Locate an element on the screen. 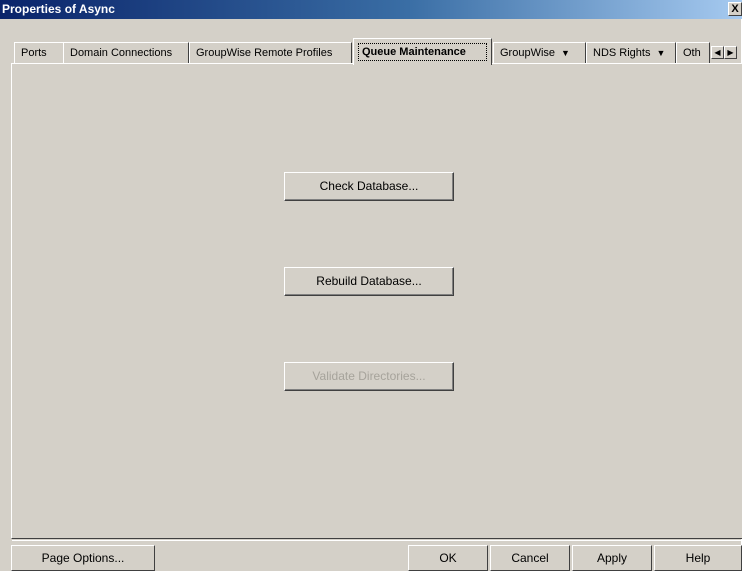 The width and height of the screenshot is (742, 571). close-button: X is located at coordinates (735, 9).